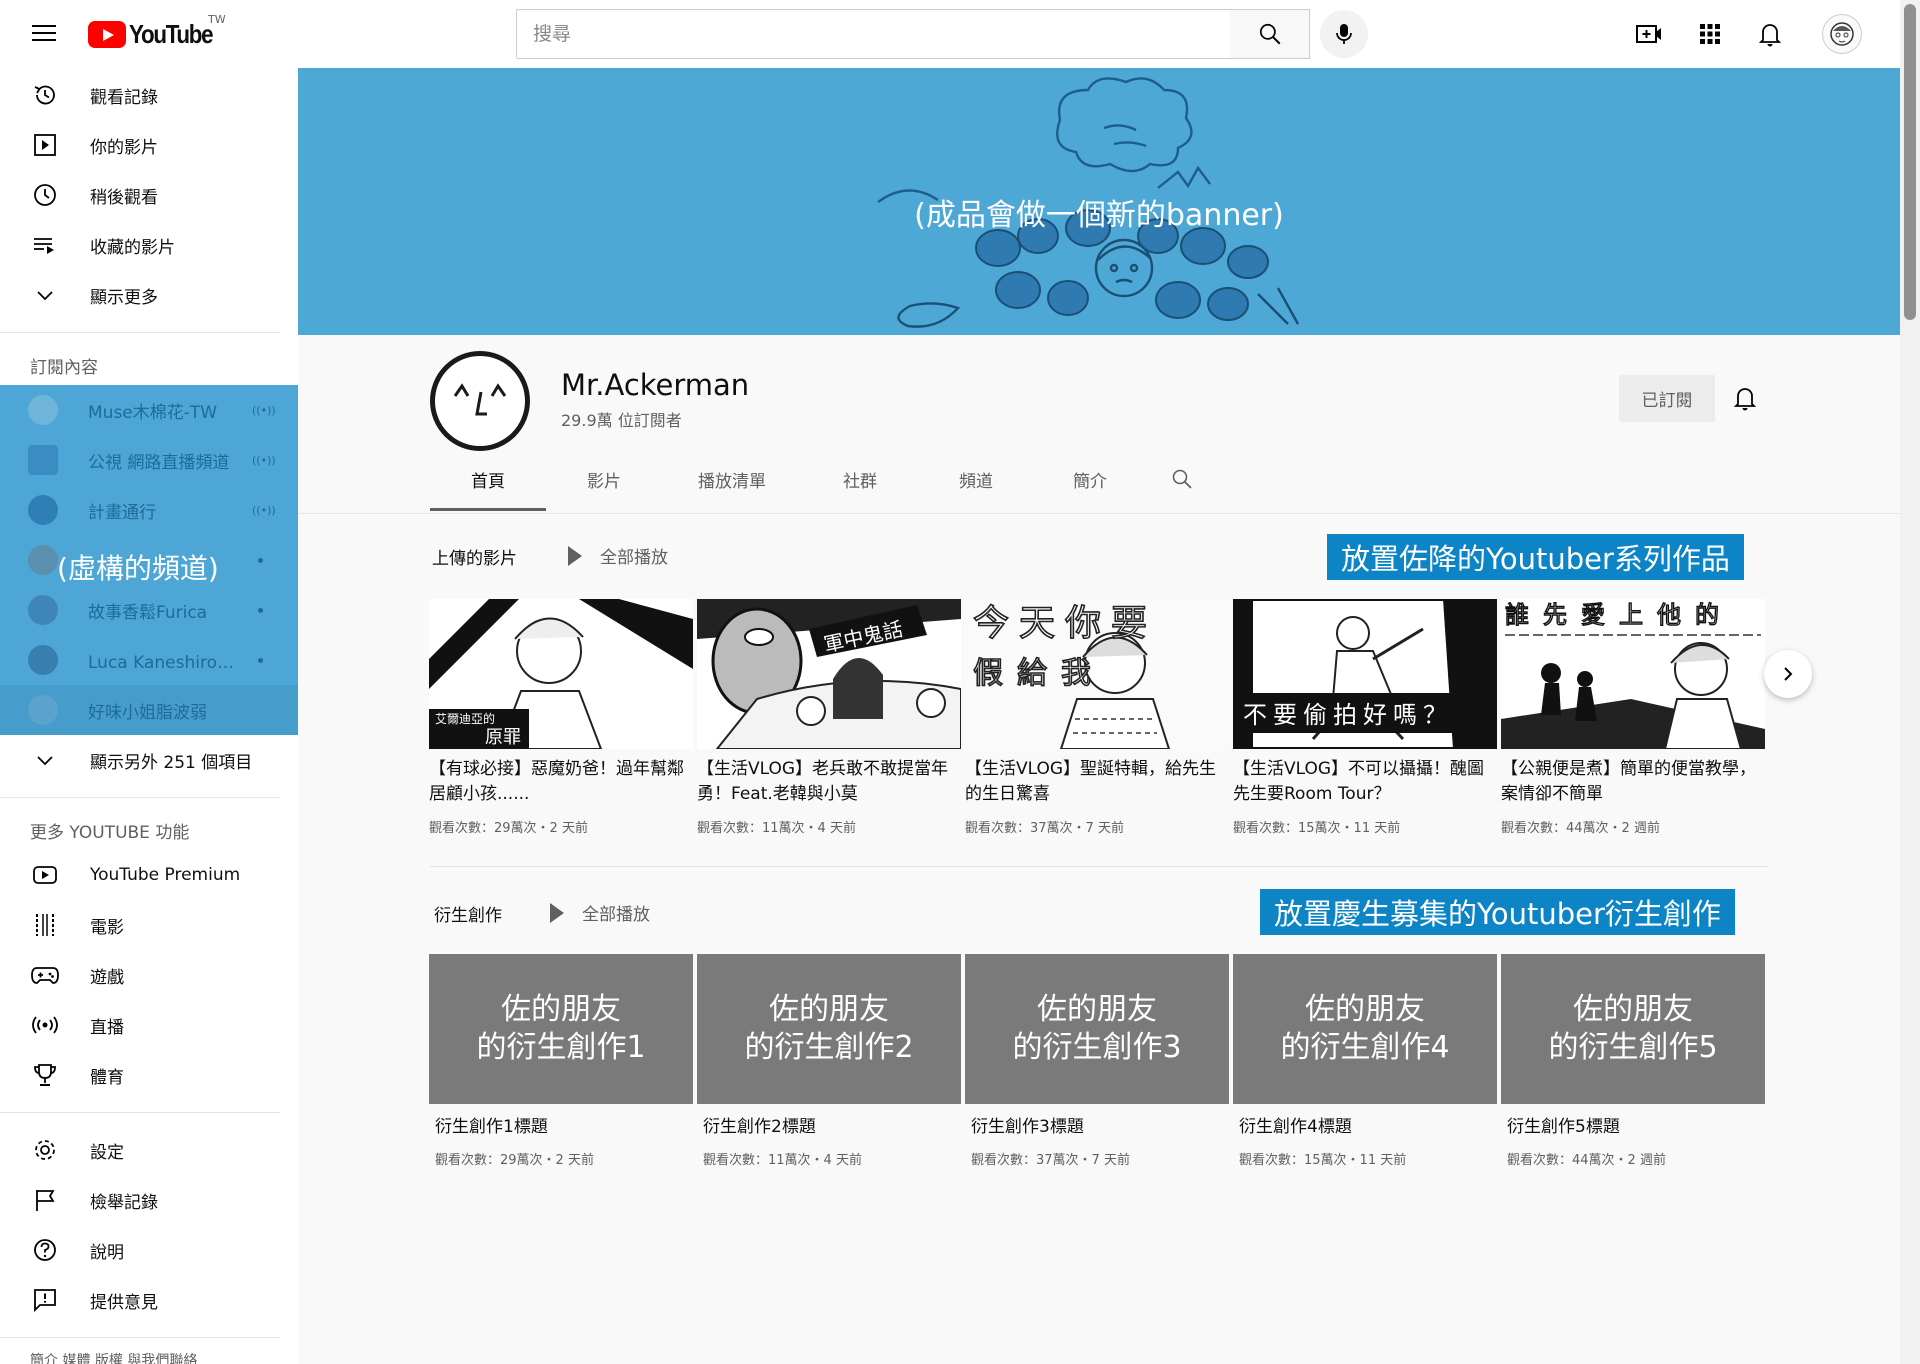  What do you see at coordinates (149, 95) in the screenshot?
I see `sidebar-item-history: 觀看記錄` at bounding box center [149, 95].